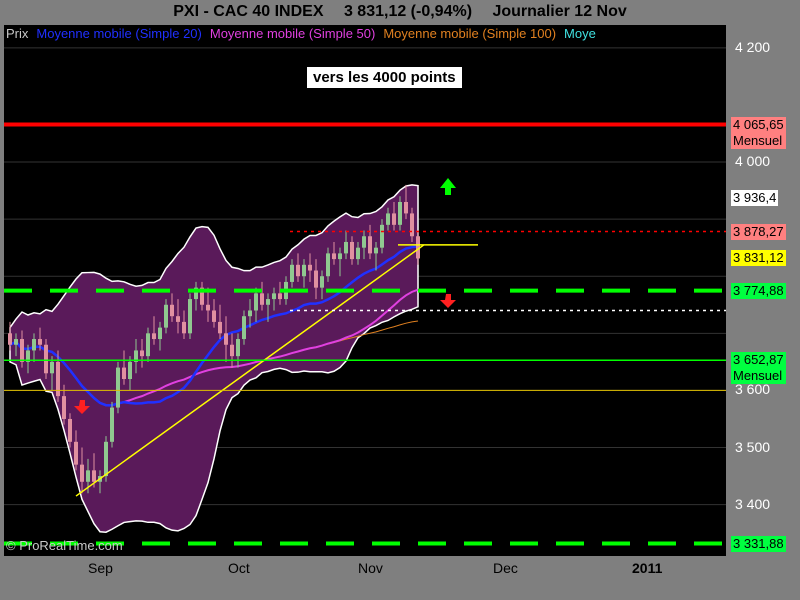  Describe the element at coordinates (758, 290) in the screenshot. I see `price-label-4: 3 774,88` at that location.